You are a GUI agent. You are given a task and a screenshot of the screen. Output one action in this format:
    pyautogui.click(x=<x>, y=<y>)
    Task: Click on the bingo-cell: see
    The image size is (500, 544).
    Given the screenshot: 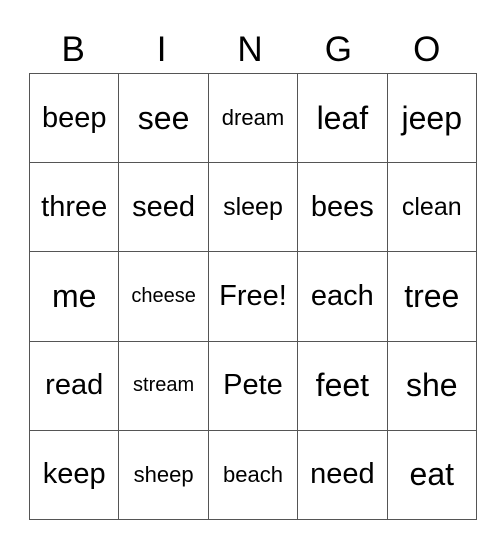 What is the action you would take?
    pyautogui.click(x=163, y=118)
    